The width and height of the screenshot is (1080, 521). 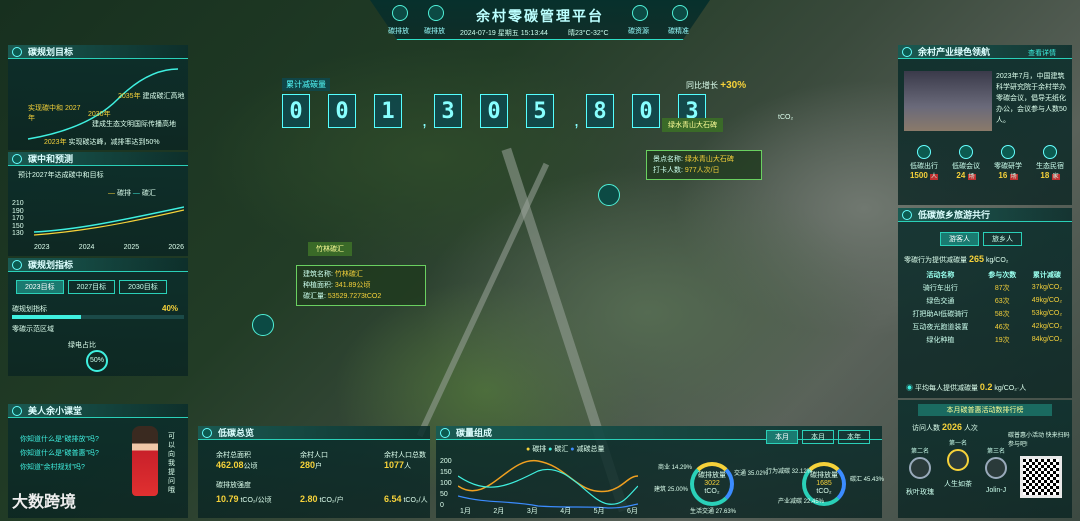 What do you see at coordinates (946, 388) in the screenshot?
I see `avg-label: 平均每人提供减碳量` at bounding box center [946, 388].